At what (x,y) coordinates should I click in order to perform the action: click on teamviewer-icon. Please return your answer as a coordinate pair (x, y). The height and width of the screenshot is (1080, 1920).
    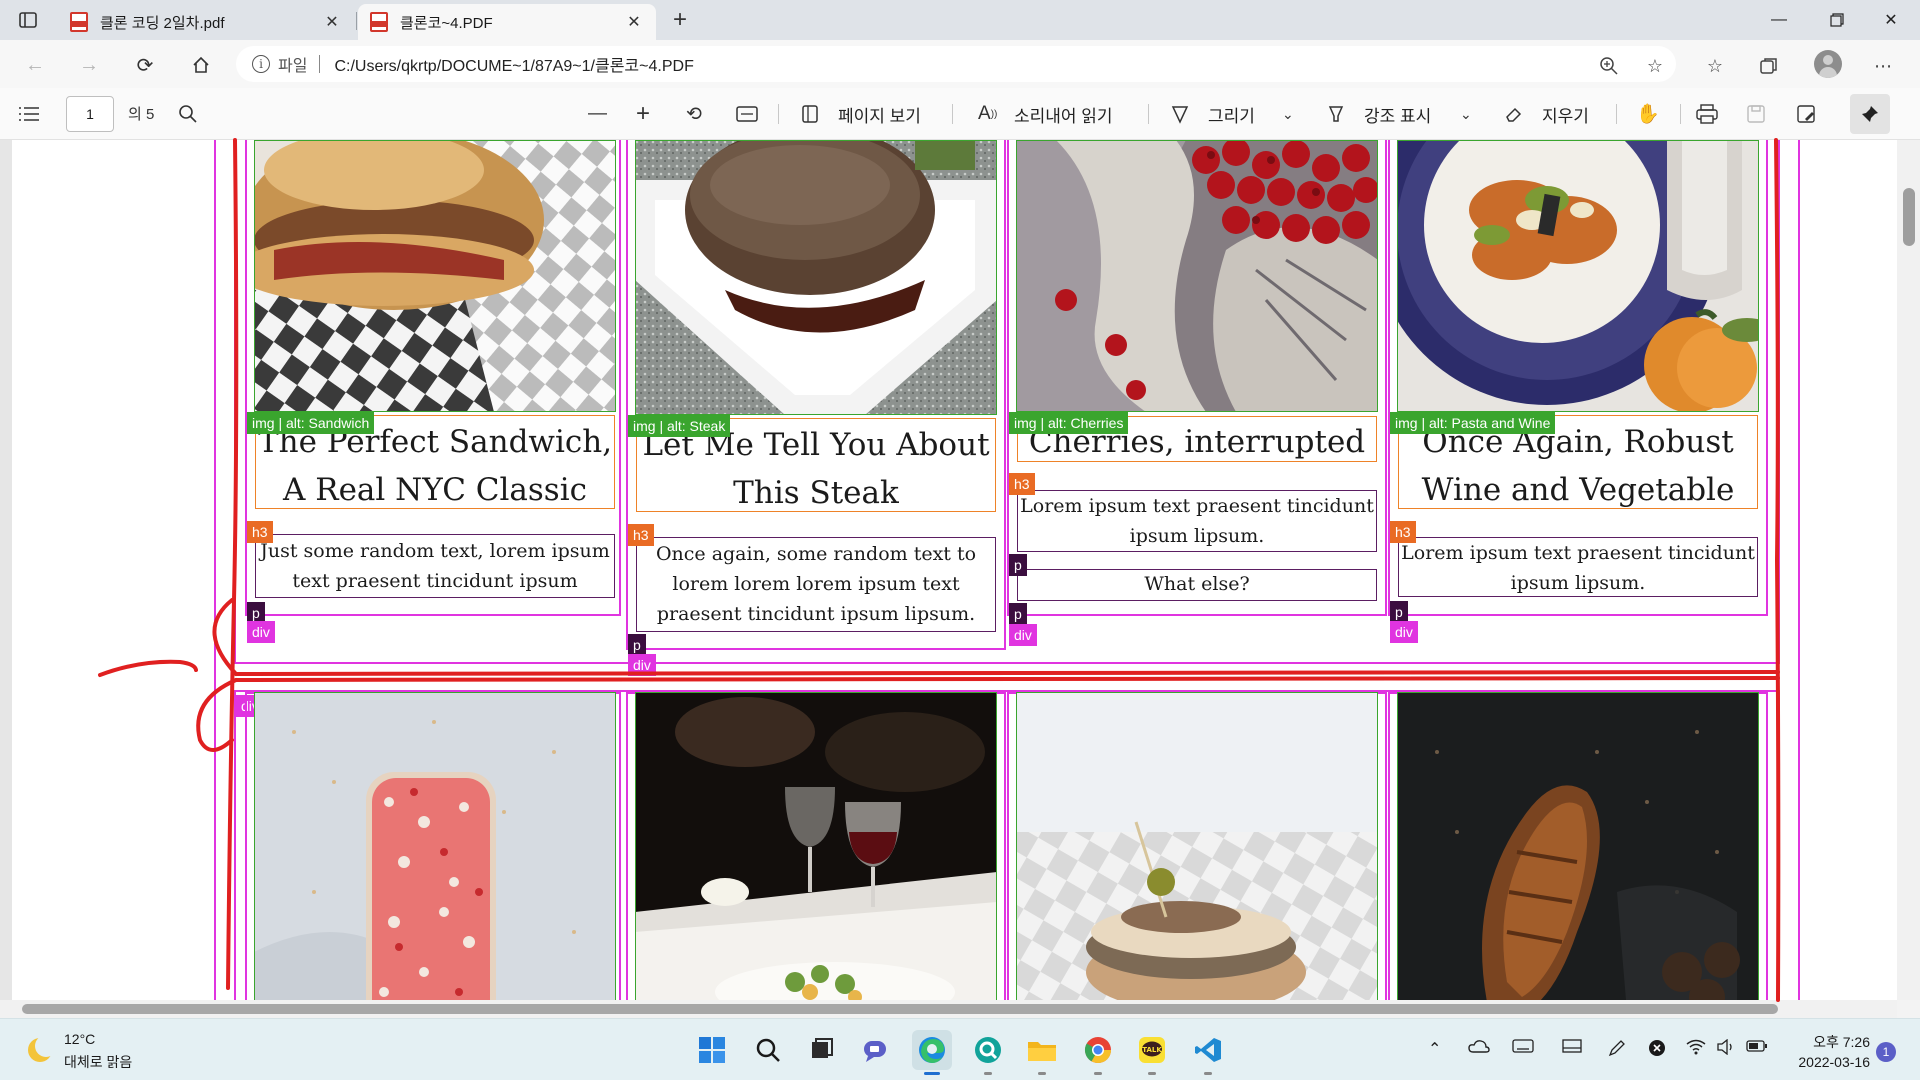
    Looking at the image, I should click on (988, 1052).